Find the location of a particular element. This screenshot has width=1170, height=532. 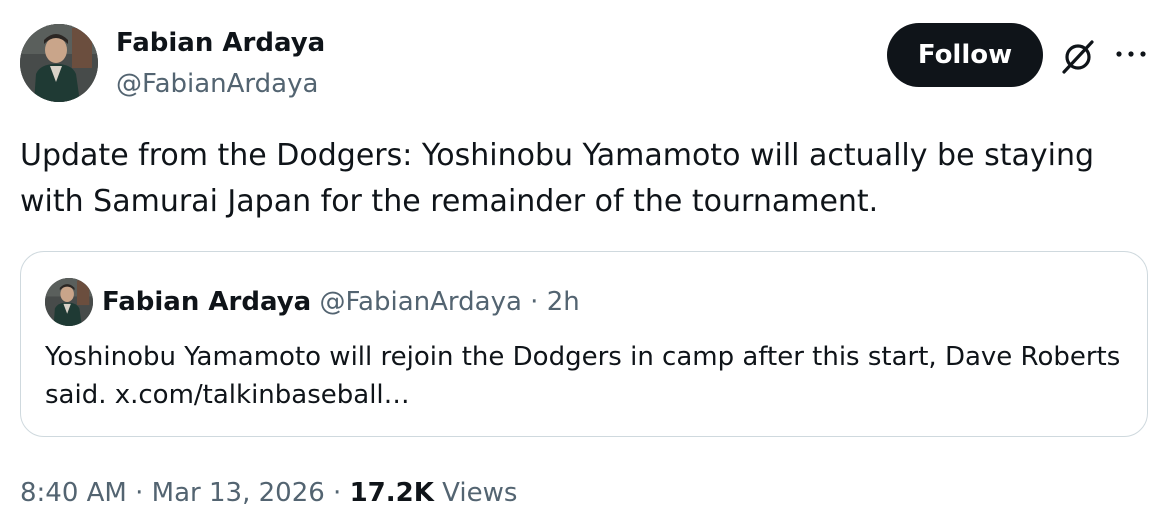

author-name: Fabian Ardaya is located at coordinates (220, 43).